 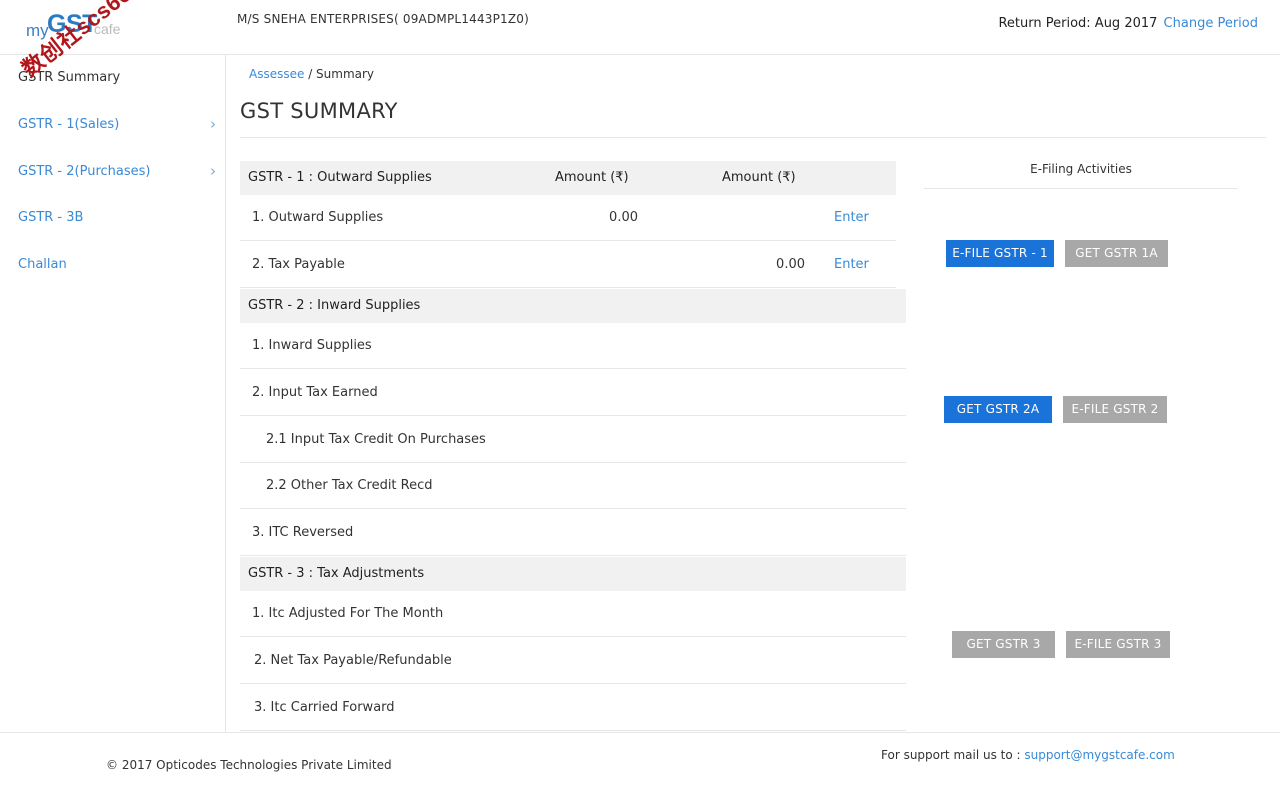 I want to click on sidebar-item-label: GSTR - 2(Purchases), so click(x=84, y=171).